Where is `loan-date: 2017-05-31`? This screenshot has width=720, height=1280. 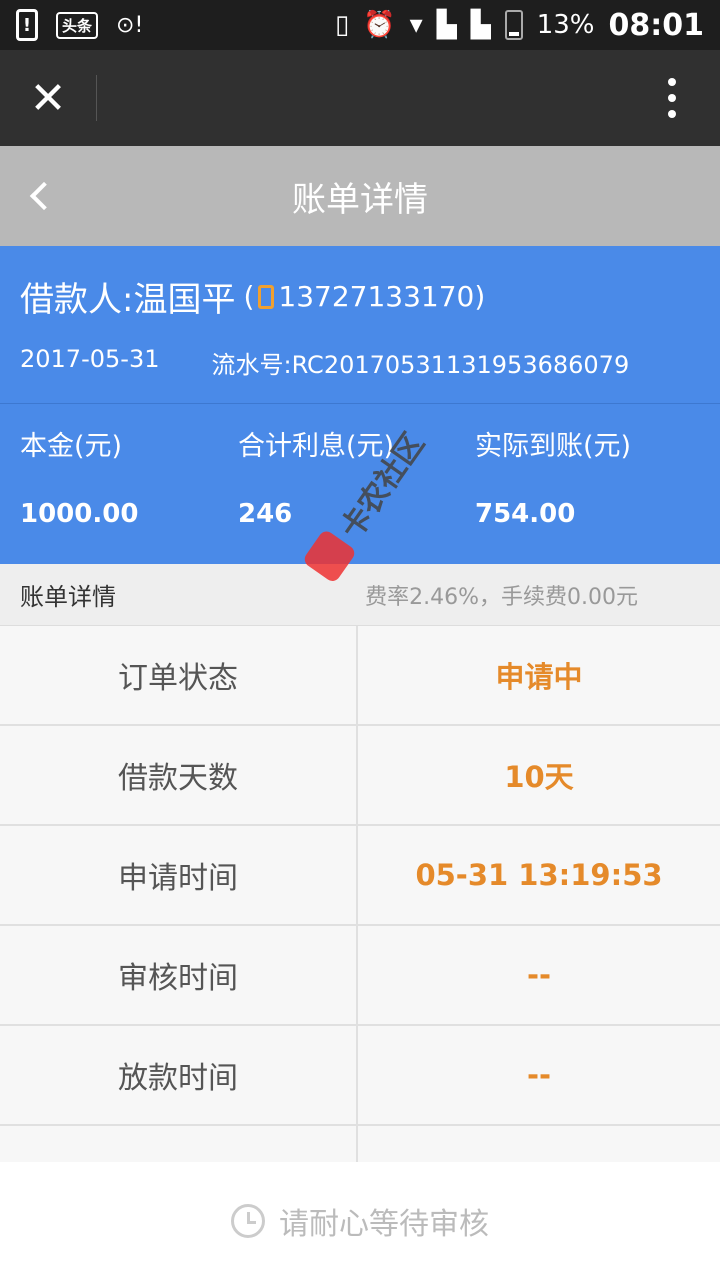
loan-date: 2017-05-31 is located at coordinates (90, 359).